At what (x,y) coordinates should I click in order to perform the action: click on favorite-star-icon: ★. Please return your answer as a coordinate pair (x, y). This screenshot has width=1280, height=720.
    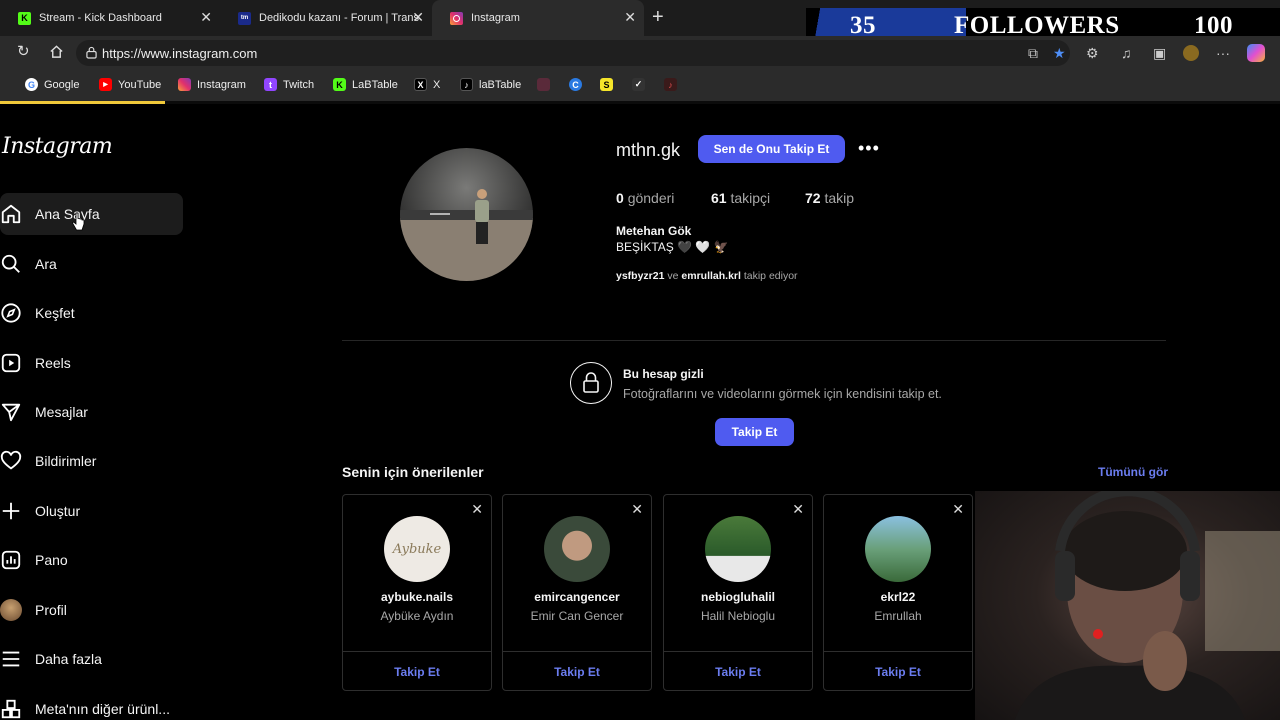
    Looking at the image, I should click on (1059, 53).